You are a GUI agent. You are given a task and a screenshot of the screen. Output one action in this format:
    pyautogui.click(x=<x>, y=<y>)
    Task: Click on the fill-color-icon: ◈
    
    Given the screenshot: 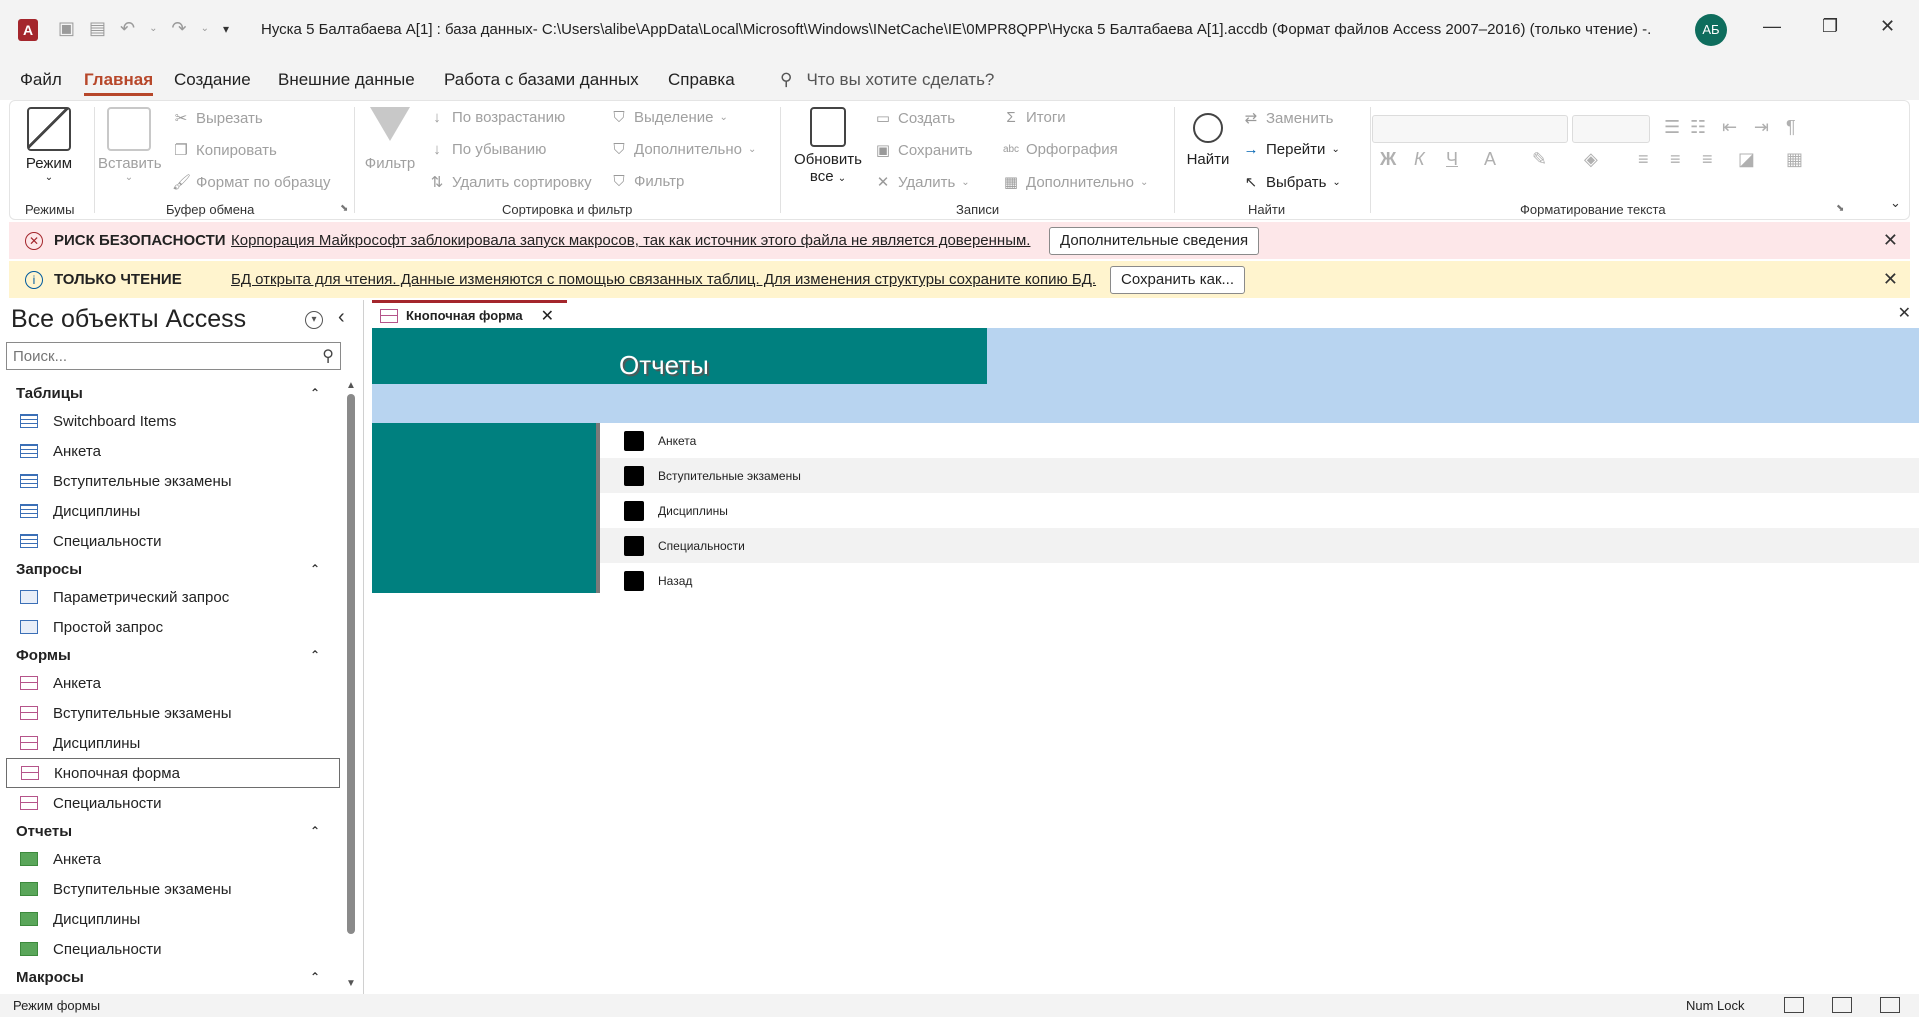 What is the action you would take?
    pyautogui.click(x=1591, y=159)
    